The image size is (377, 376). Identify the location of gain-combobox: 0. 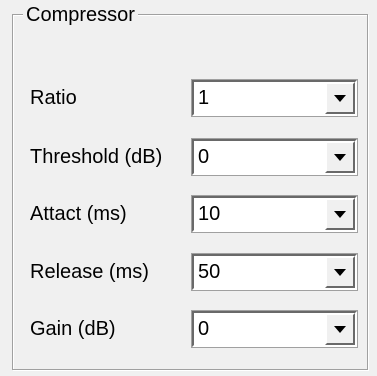
(274, 329).